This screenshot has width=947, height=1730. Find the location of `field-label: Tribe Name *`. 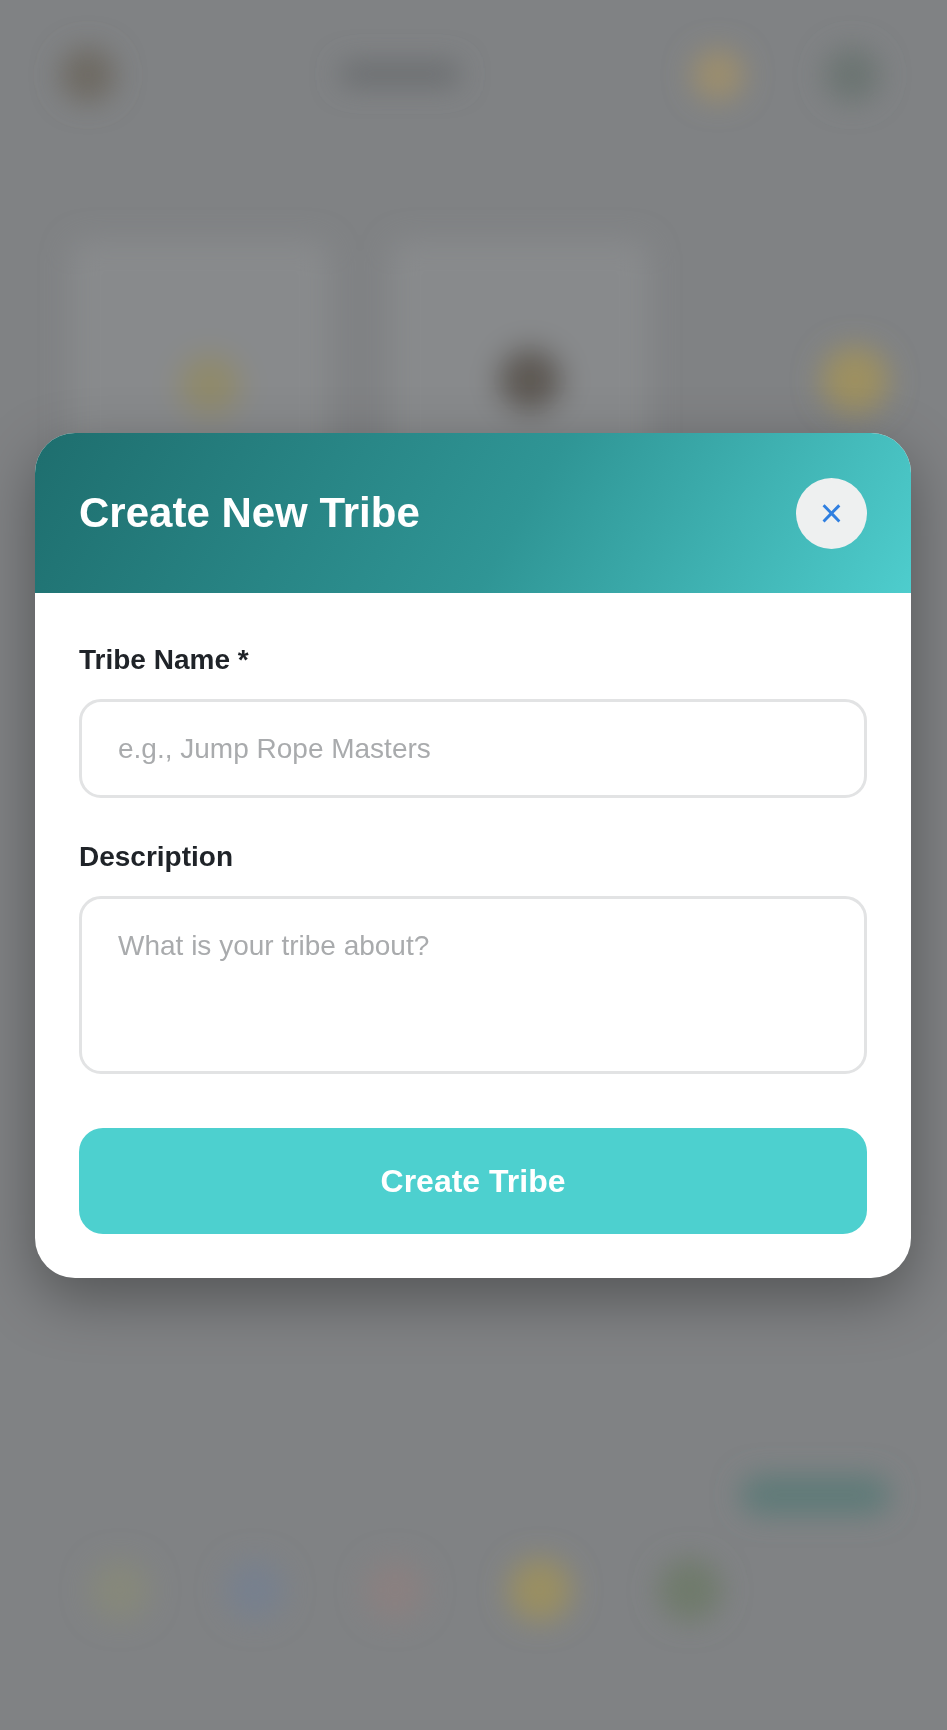

field-label: Tribe Name * is located at coordinates (164, 660).